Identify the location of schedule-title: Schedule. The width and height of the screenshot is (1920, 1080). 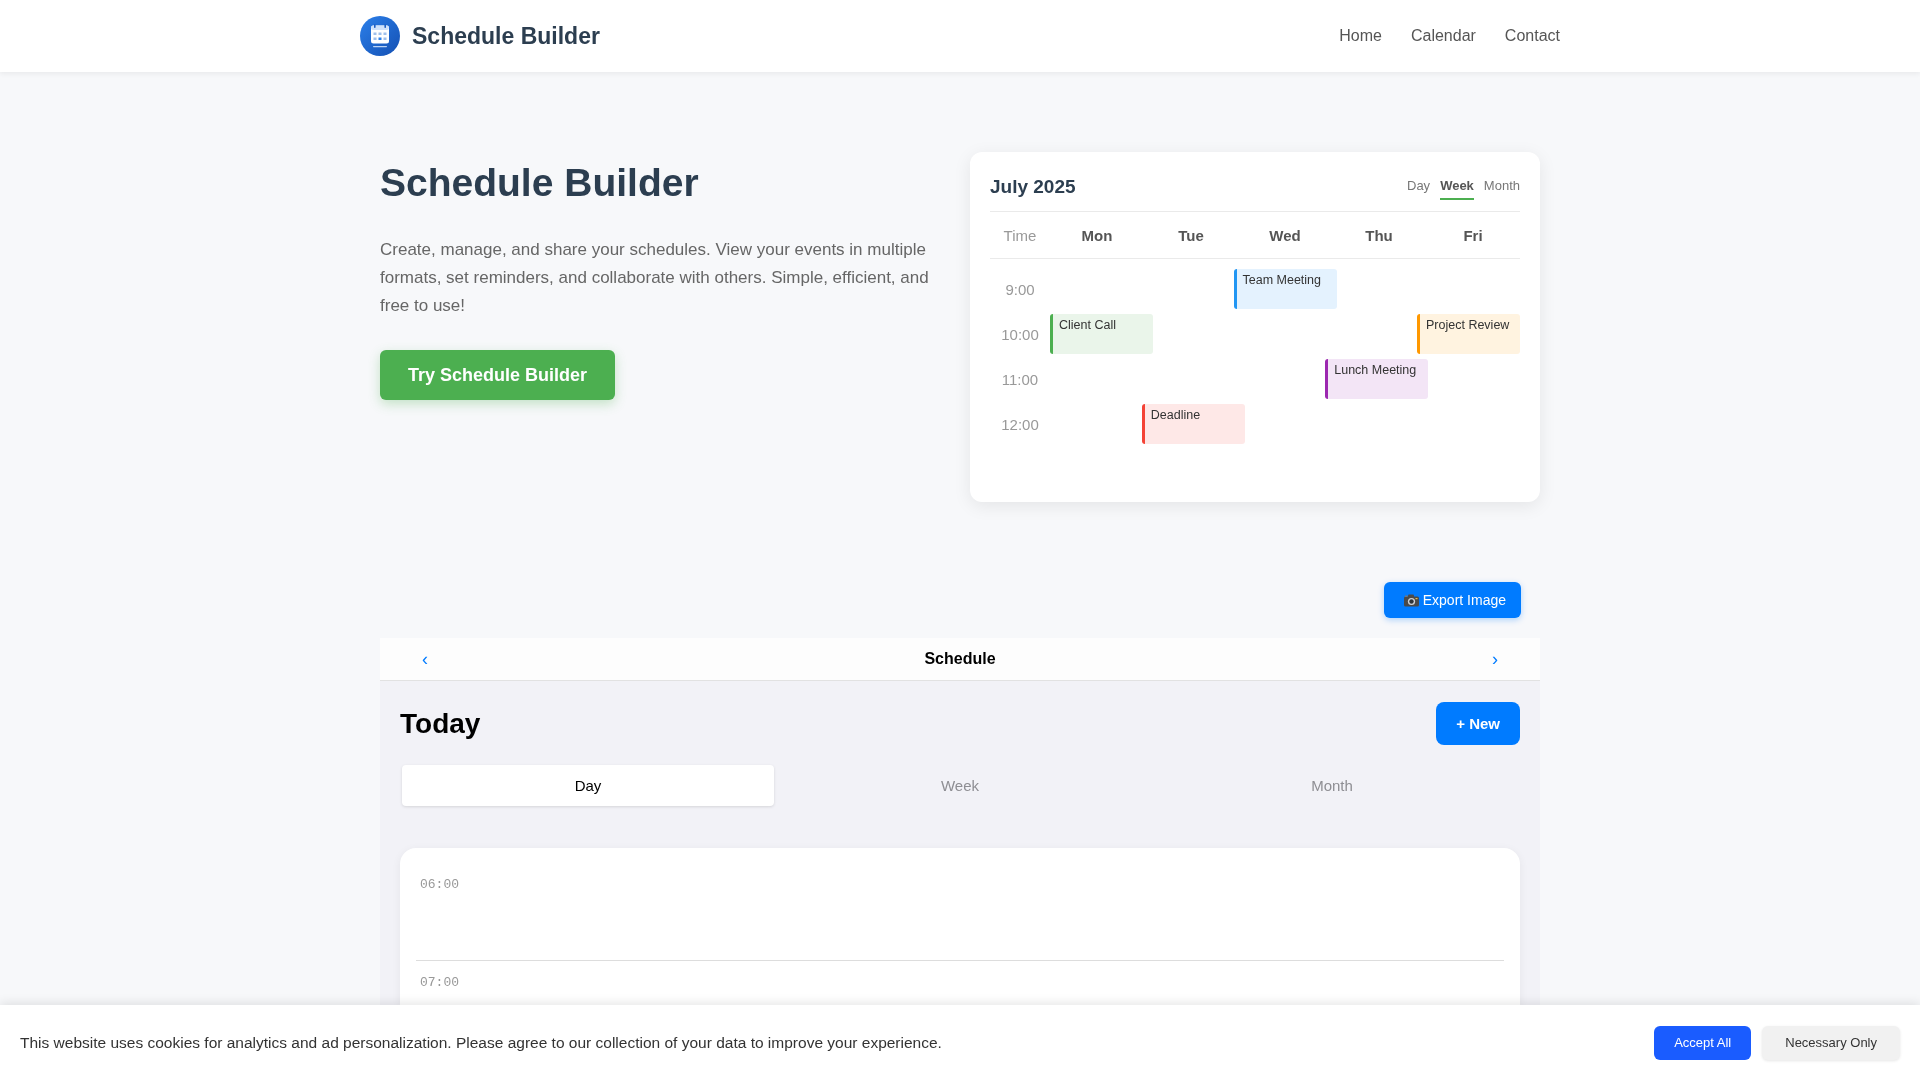
(960, 659).